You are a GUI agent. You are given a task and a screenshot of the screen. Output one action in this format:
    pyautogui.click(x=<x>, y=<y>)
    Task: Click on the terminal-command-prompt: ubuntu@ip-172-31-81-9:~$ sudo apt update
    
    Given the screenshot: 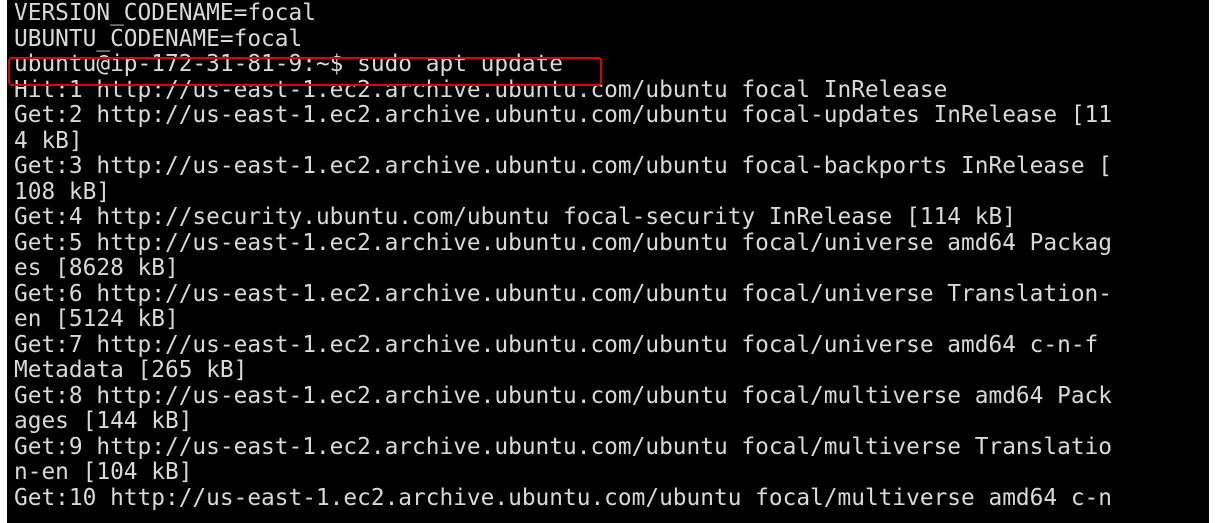 What is the action you would take?
    pyautogui.click(x=563, y=64)
    